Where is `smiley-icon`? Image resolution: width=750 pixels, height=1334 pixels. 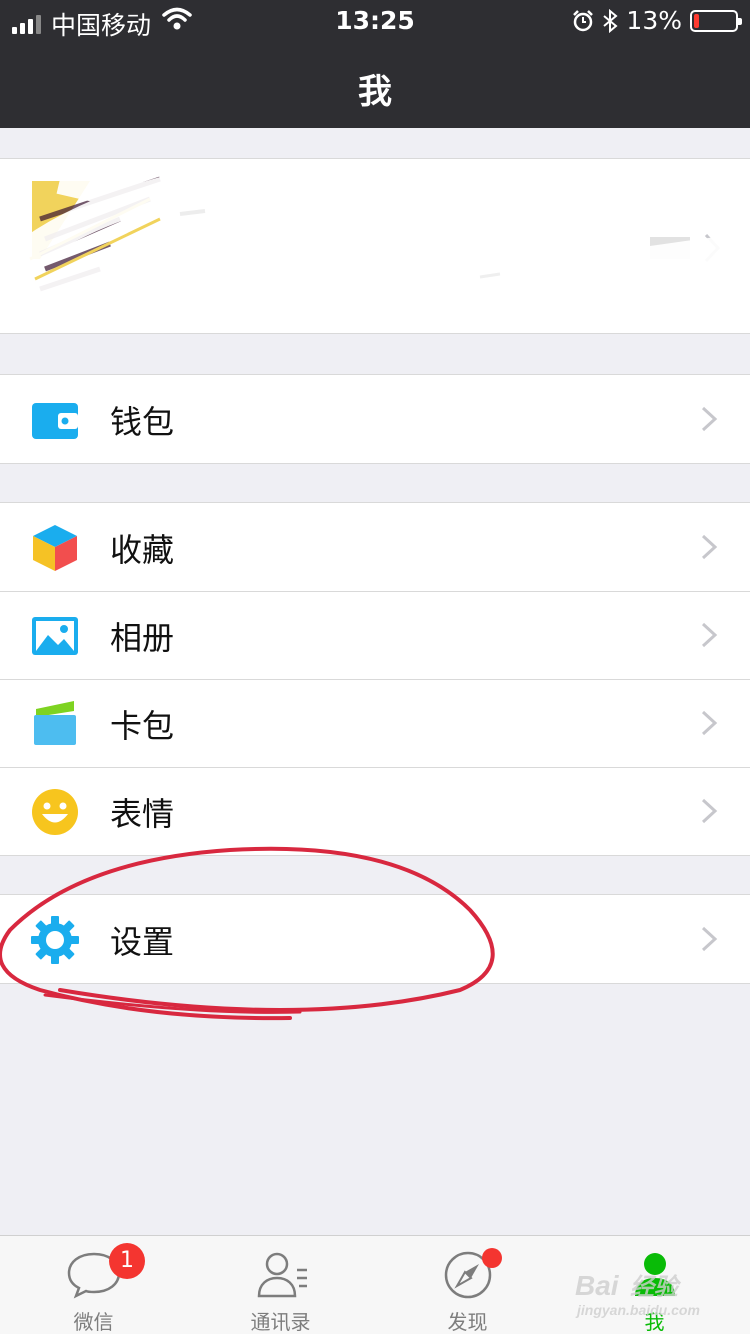
smiley-icon is located at coordinates (55, 812).